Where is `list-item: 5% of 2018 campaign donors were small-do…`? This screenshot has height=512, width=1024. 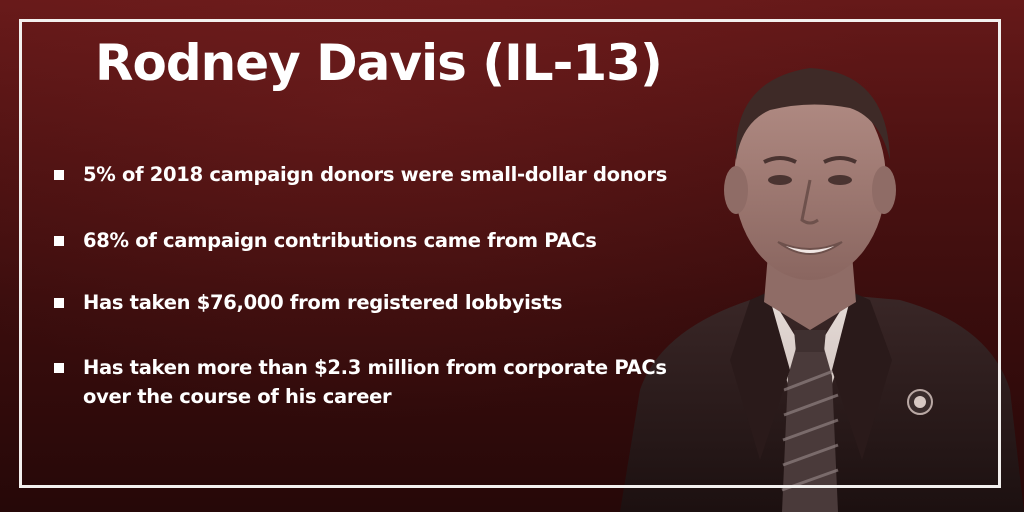
list-item: 5% of 2018 campaign donors were small-do… is located at coordinates (360, 174).